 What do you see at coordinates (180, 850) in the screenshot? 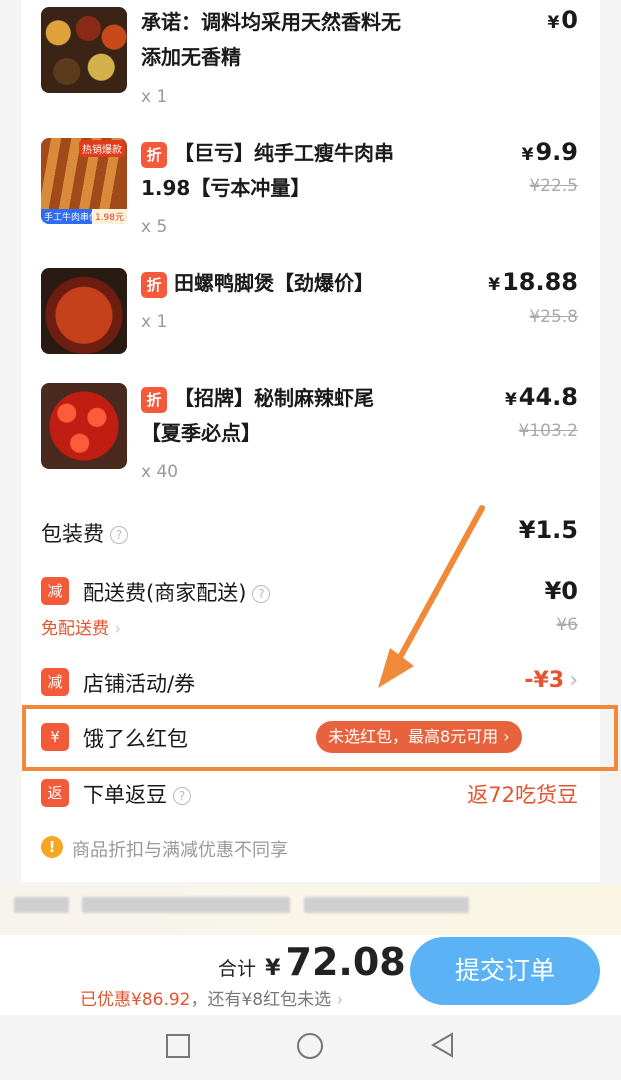
I see `discount-notice: 商品折扣与满减优惠不同享` at bounding box center [180, 850].